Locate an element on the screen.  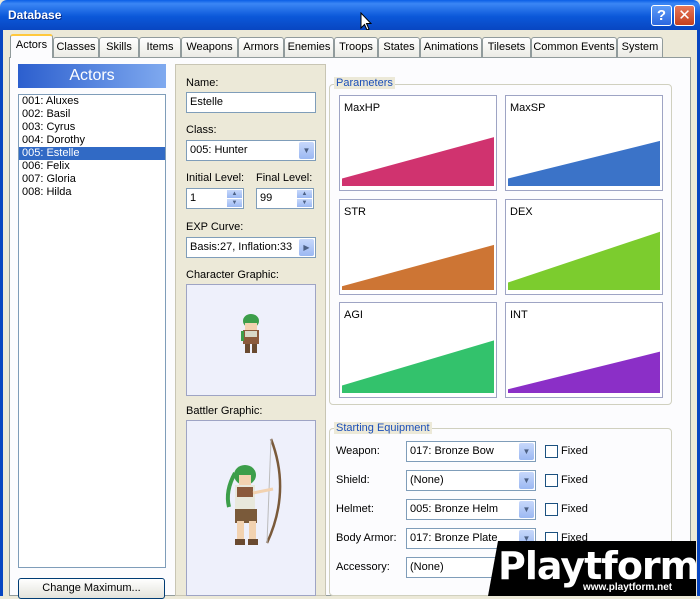
actors-header: Actors is located at coordinates (92, 76).